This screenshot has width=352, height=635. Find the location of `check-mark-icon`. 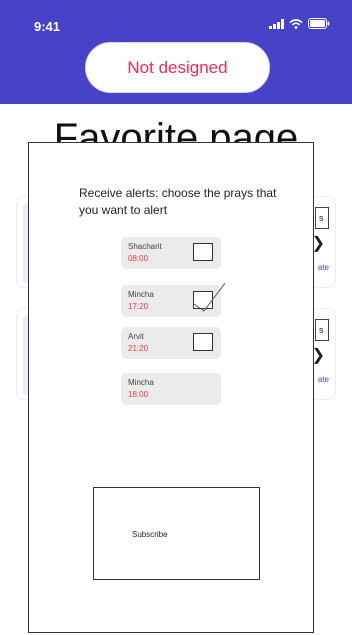

check-mark-icon is located at coordinates (209, 297).